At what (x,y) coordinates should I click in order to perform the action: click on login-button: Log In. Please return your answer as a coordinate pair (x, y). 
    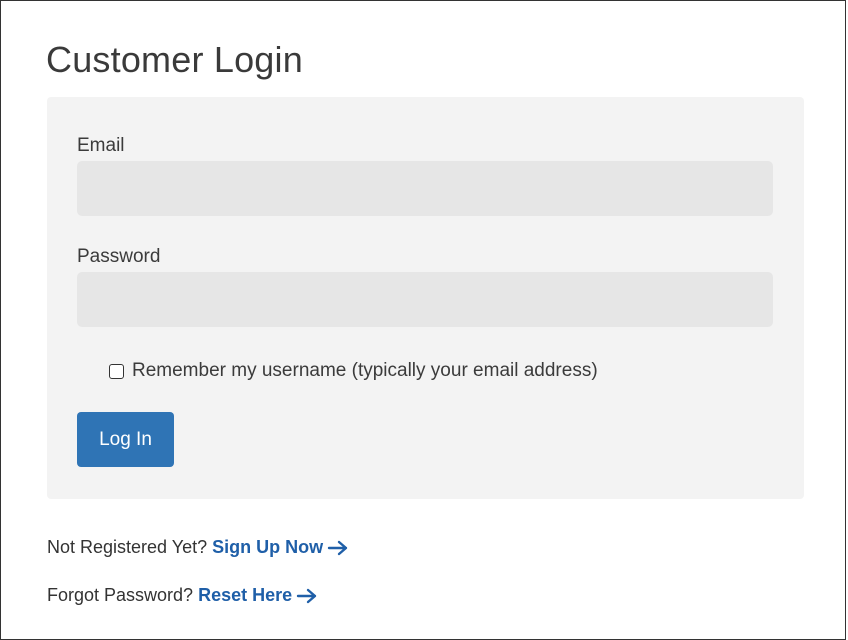
    Looking at the image, I should click on (125, 439).